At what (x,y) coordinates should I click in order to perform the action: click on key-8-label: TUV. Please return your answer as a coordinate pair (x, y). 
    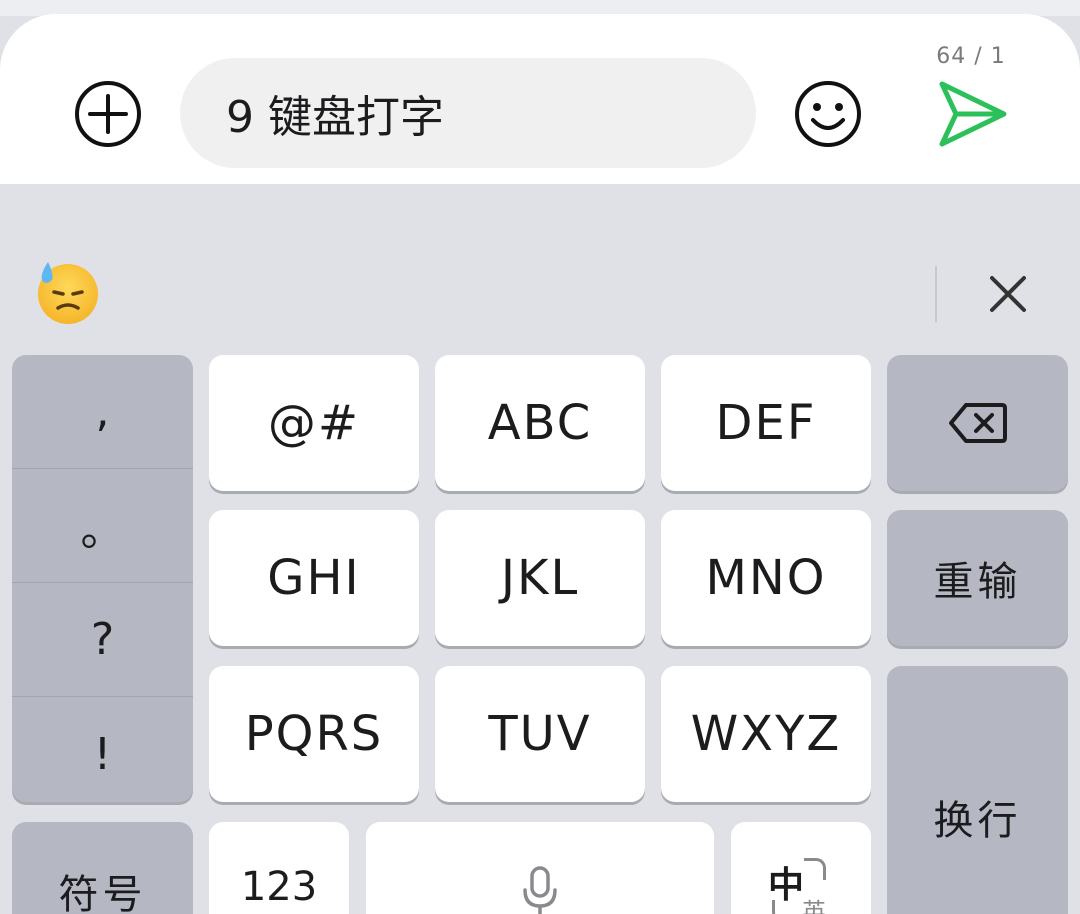
    Looking at the image, I should click on (540, 734).